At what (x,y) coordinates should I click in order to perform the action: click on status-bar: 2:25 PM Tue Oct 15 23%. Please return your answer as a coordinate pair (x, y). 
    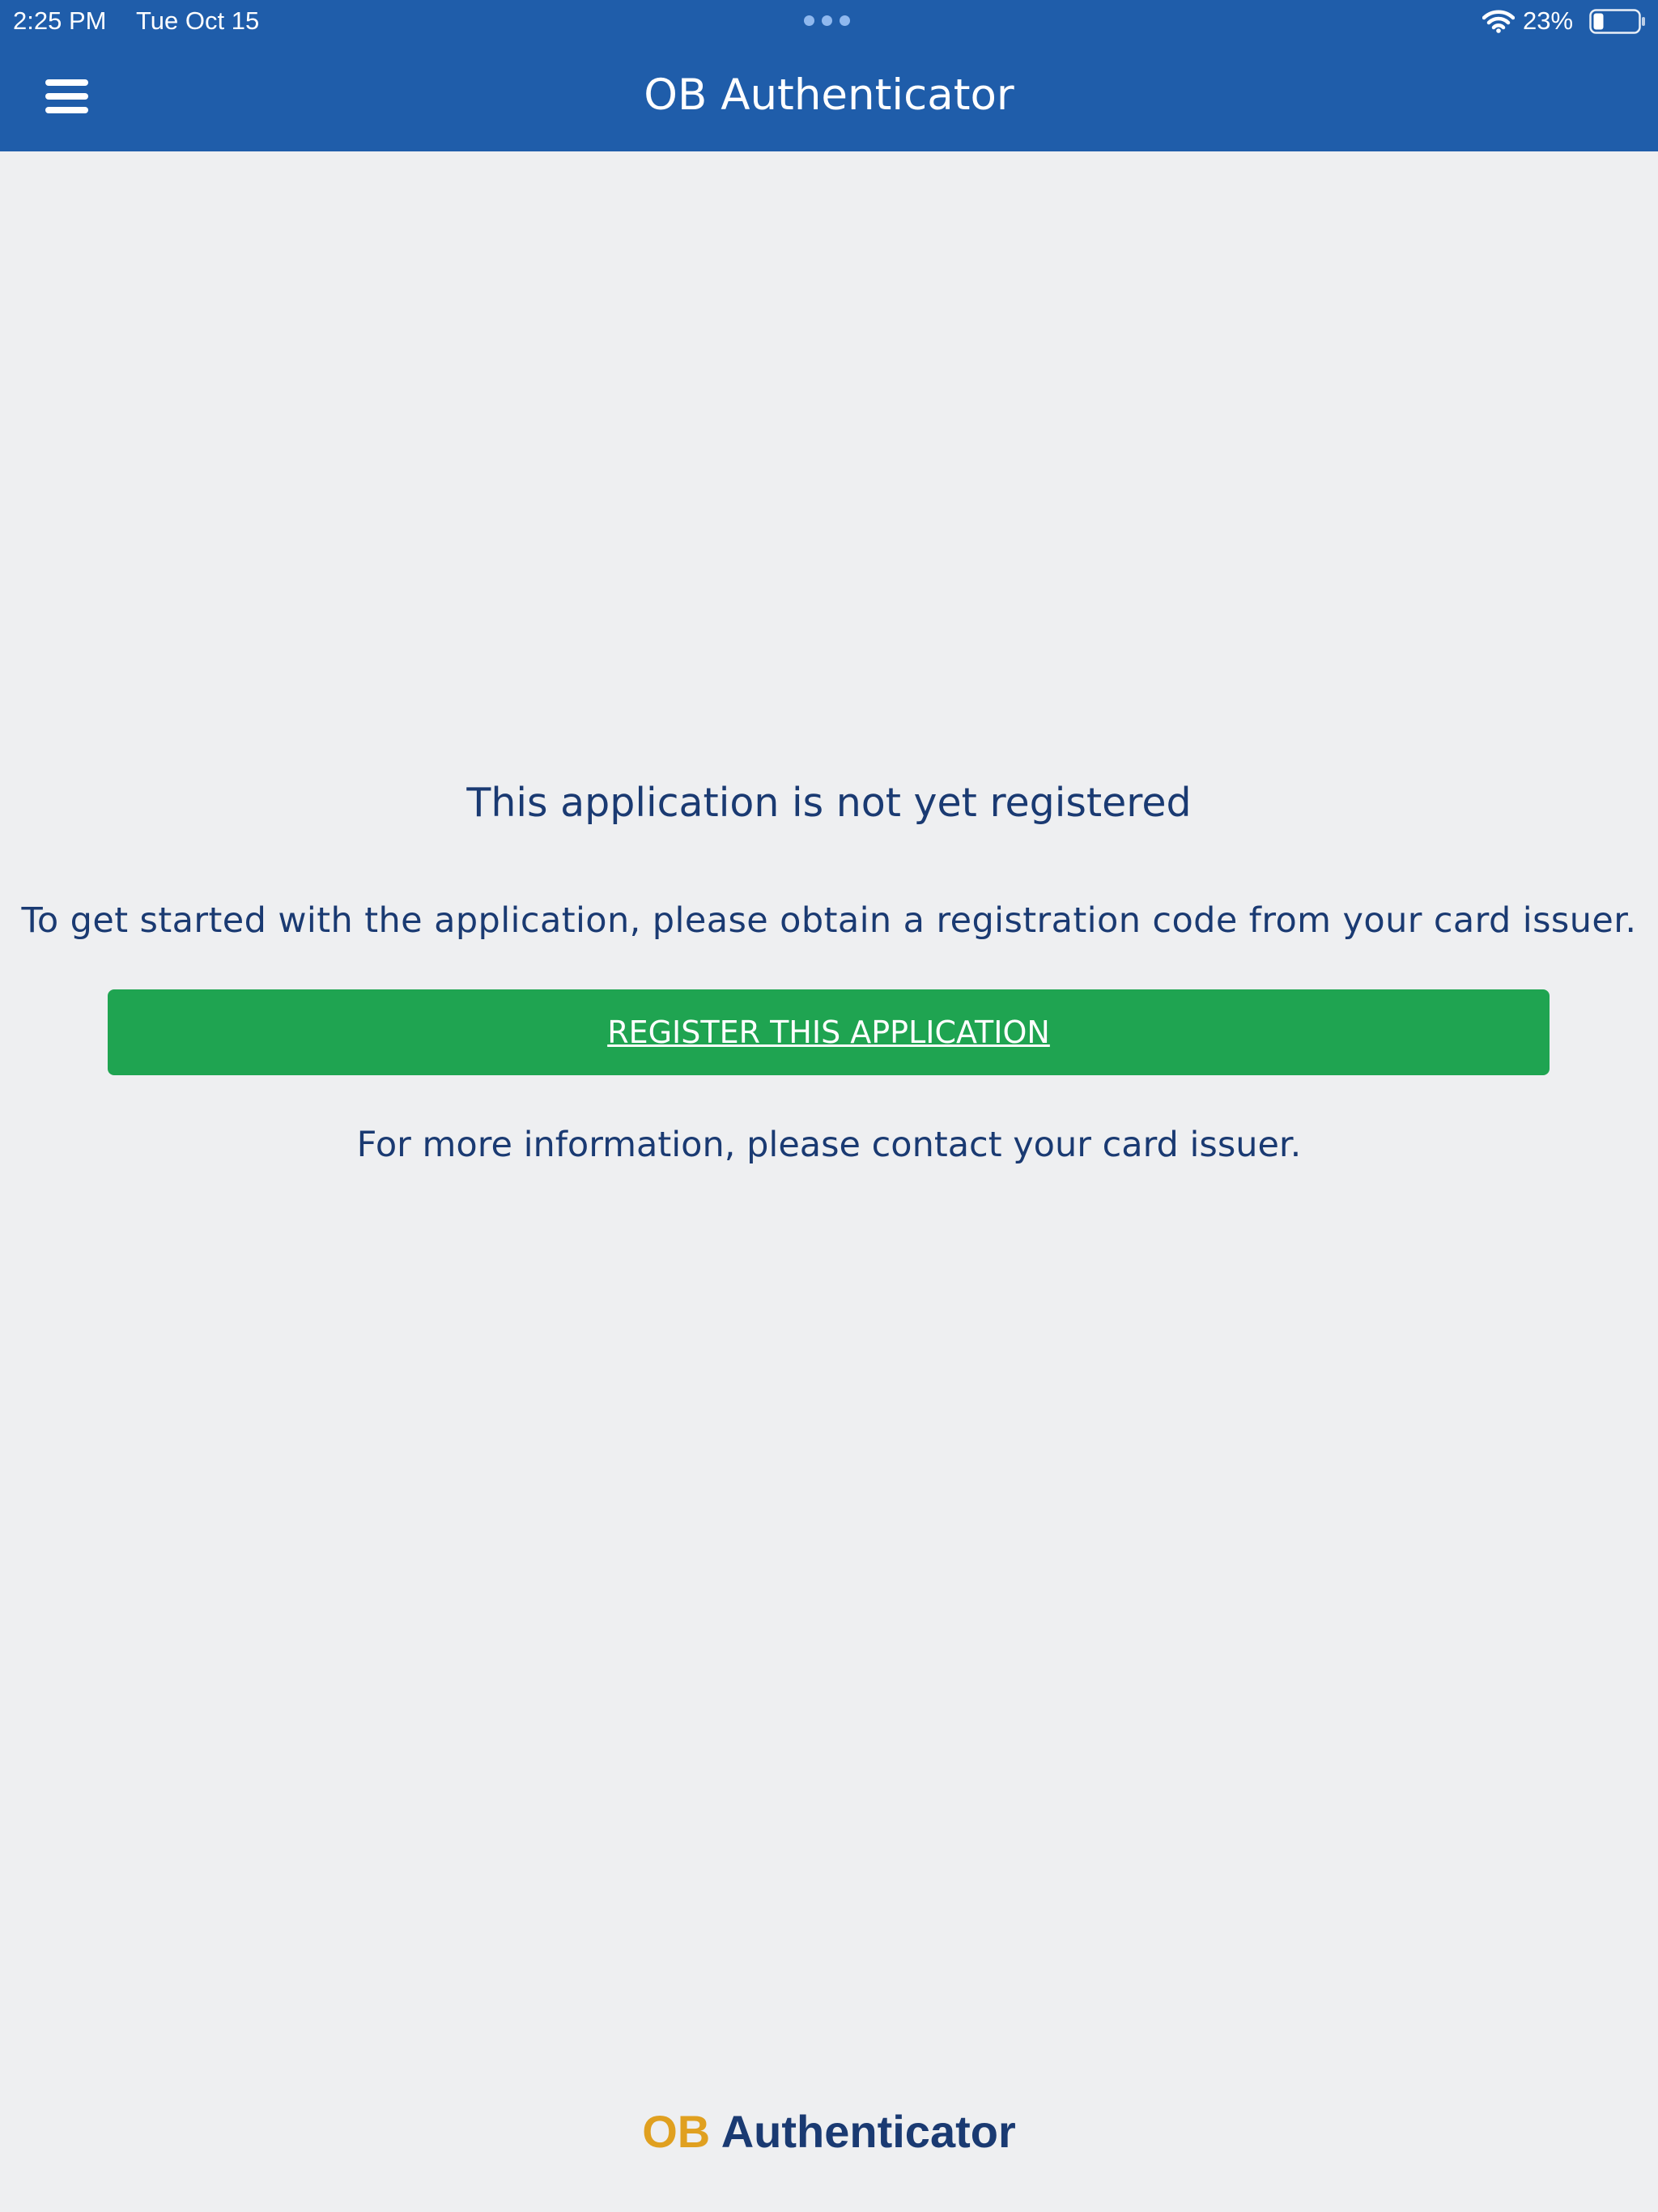
    Looking at the image, I should click on (829, 21).